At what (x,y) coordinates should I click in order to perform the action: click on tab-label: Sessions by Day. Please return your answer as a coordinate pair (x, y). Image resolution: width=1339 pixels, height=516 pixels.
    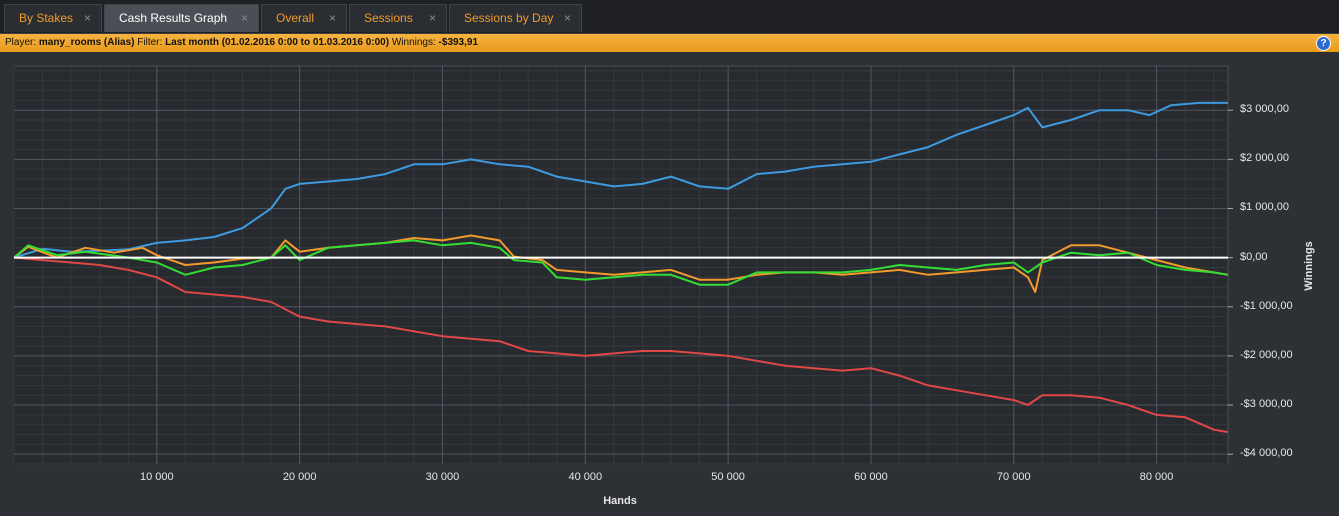
    Looking at the image, I should click on (509, 18).